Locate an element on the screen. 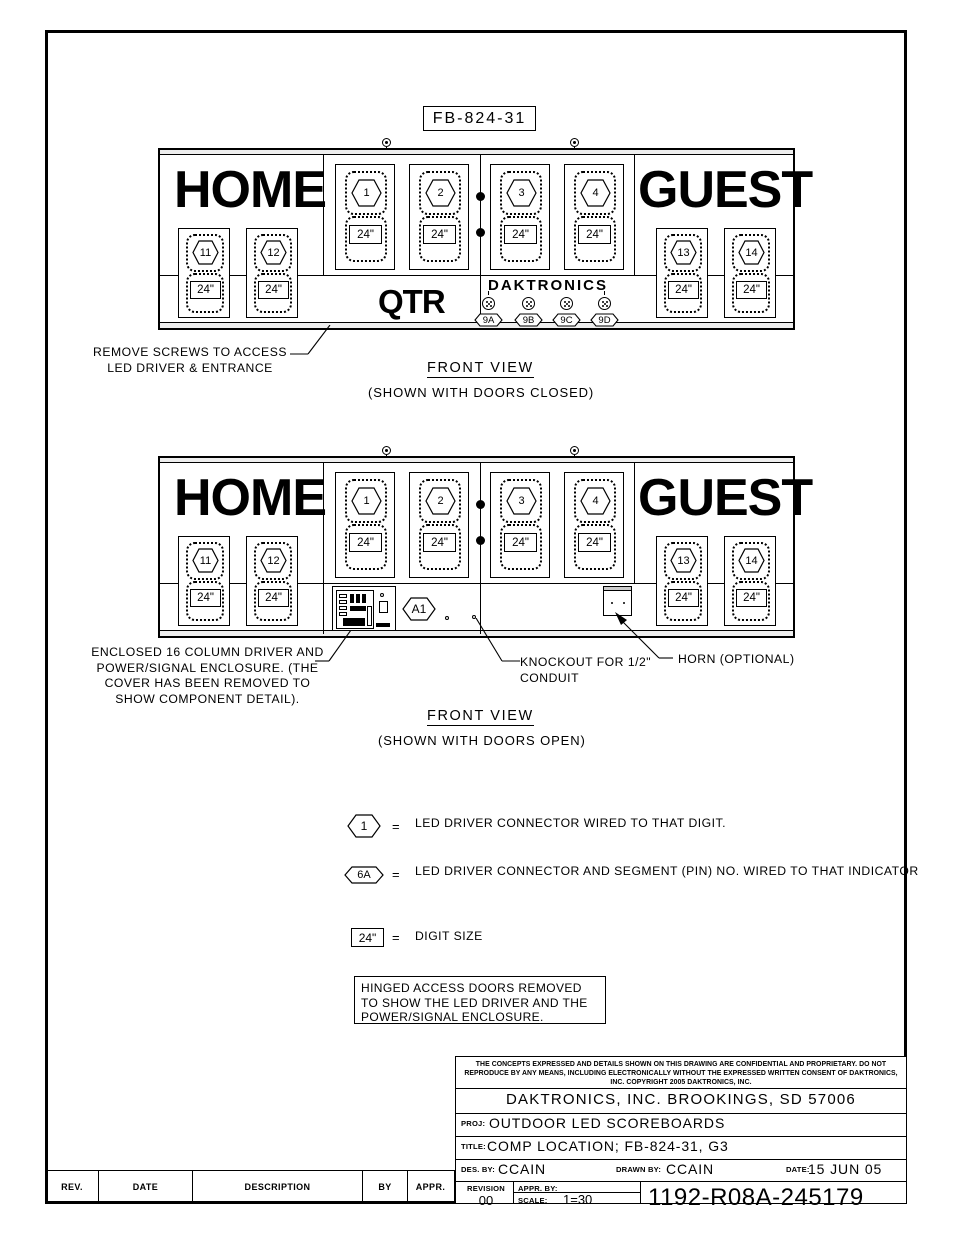  legend-text-digit-size: DIGIT SIZE is located at coordinates (449, 936).